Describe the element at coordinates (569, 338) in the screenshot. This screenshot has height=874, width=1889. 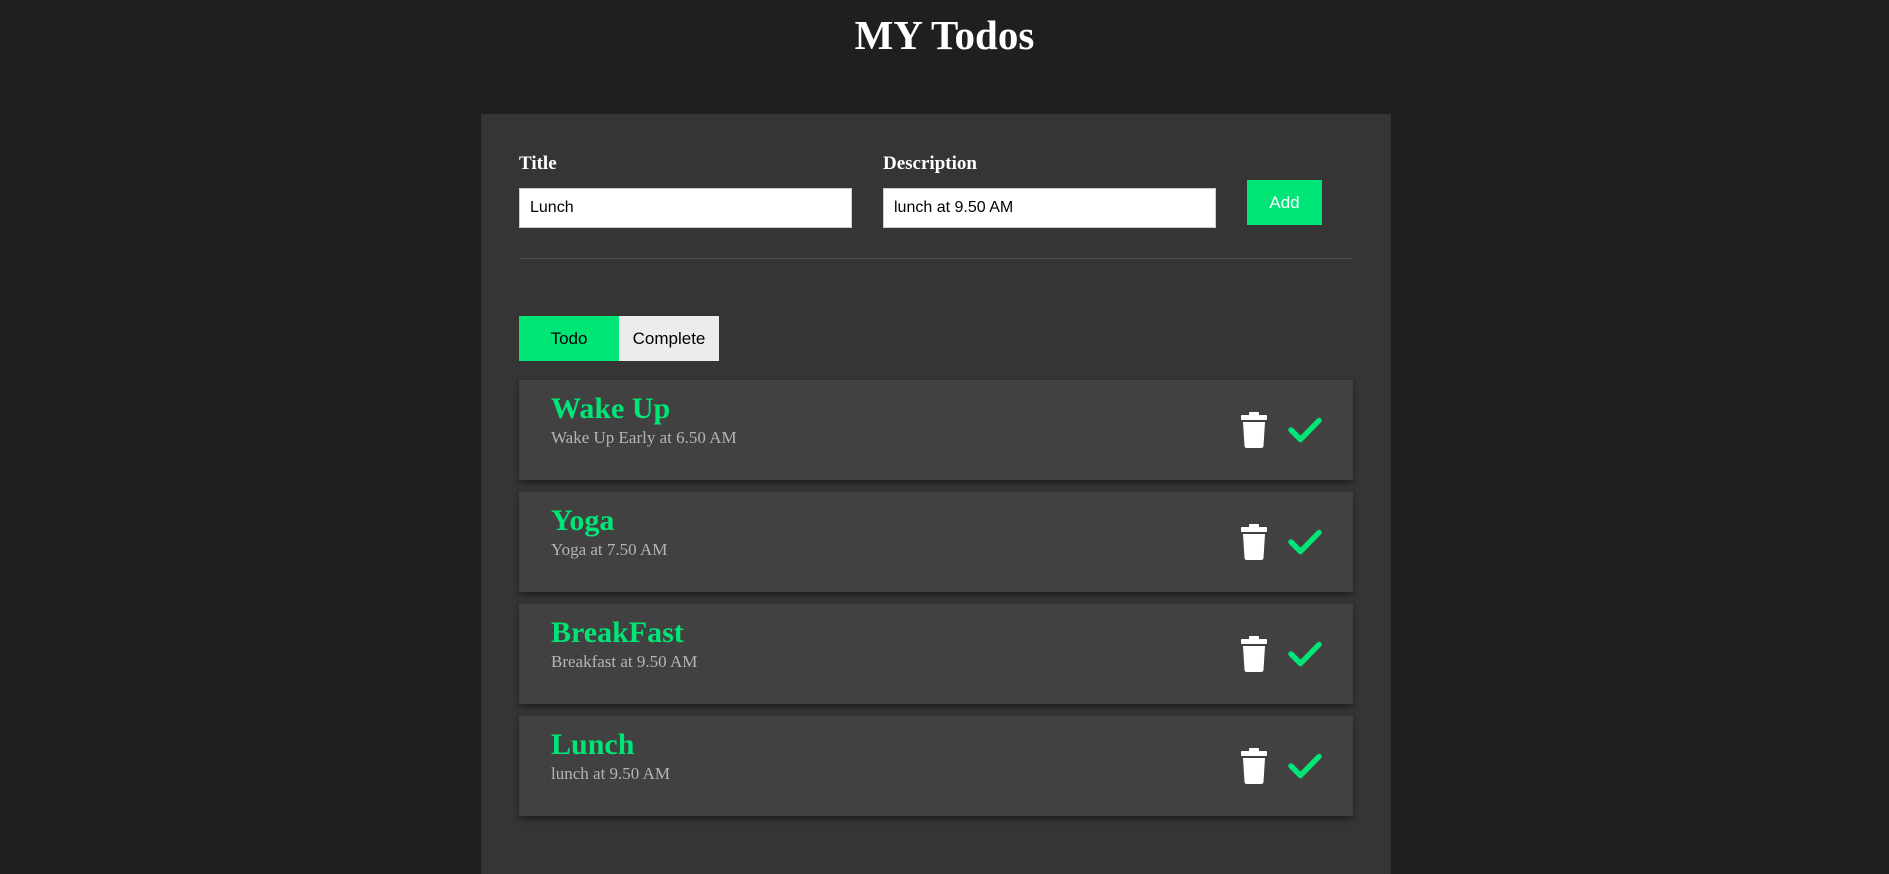
I see `tab-todo: Todo` at that location.